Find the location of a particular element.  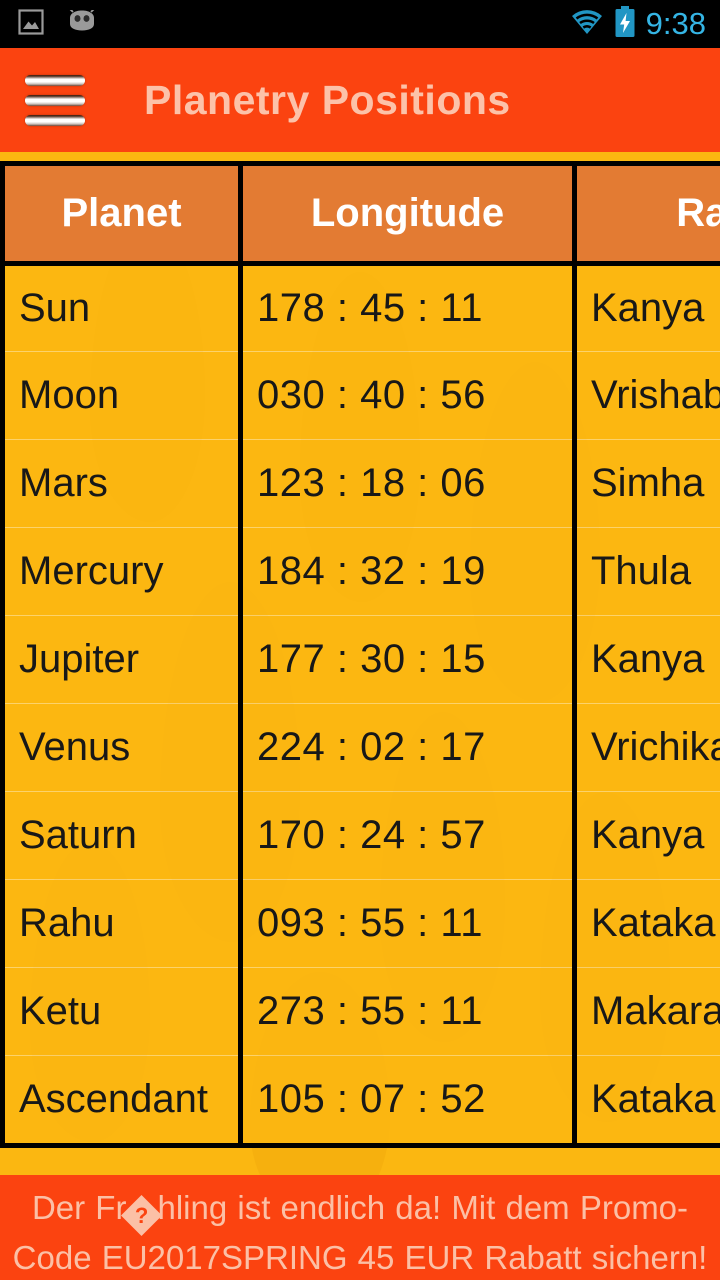

app-bar: Planetry Positions is located at coordinates (360, 100).